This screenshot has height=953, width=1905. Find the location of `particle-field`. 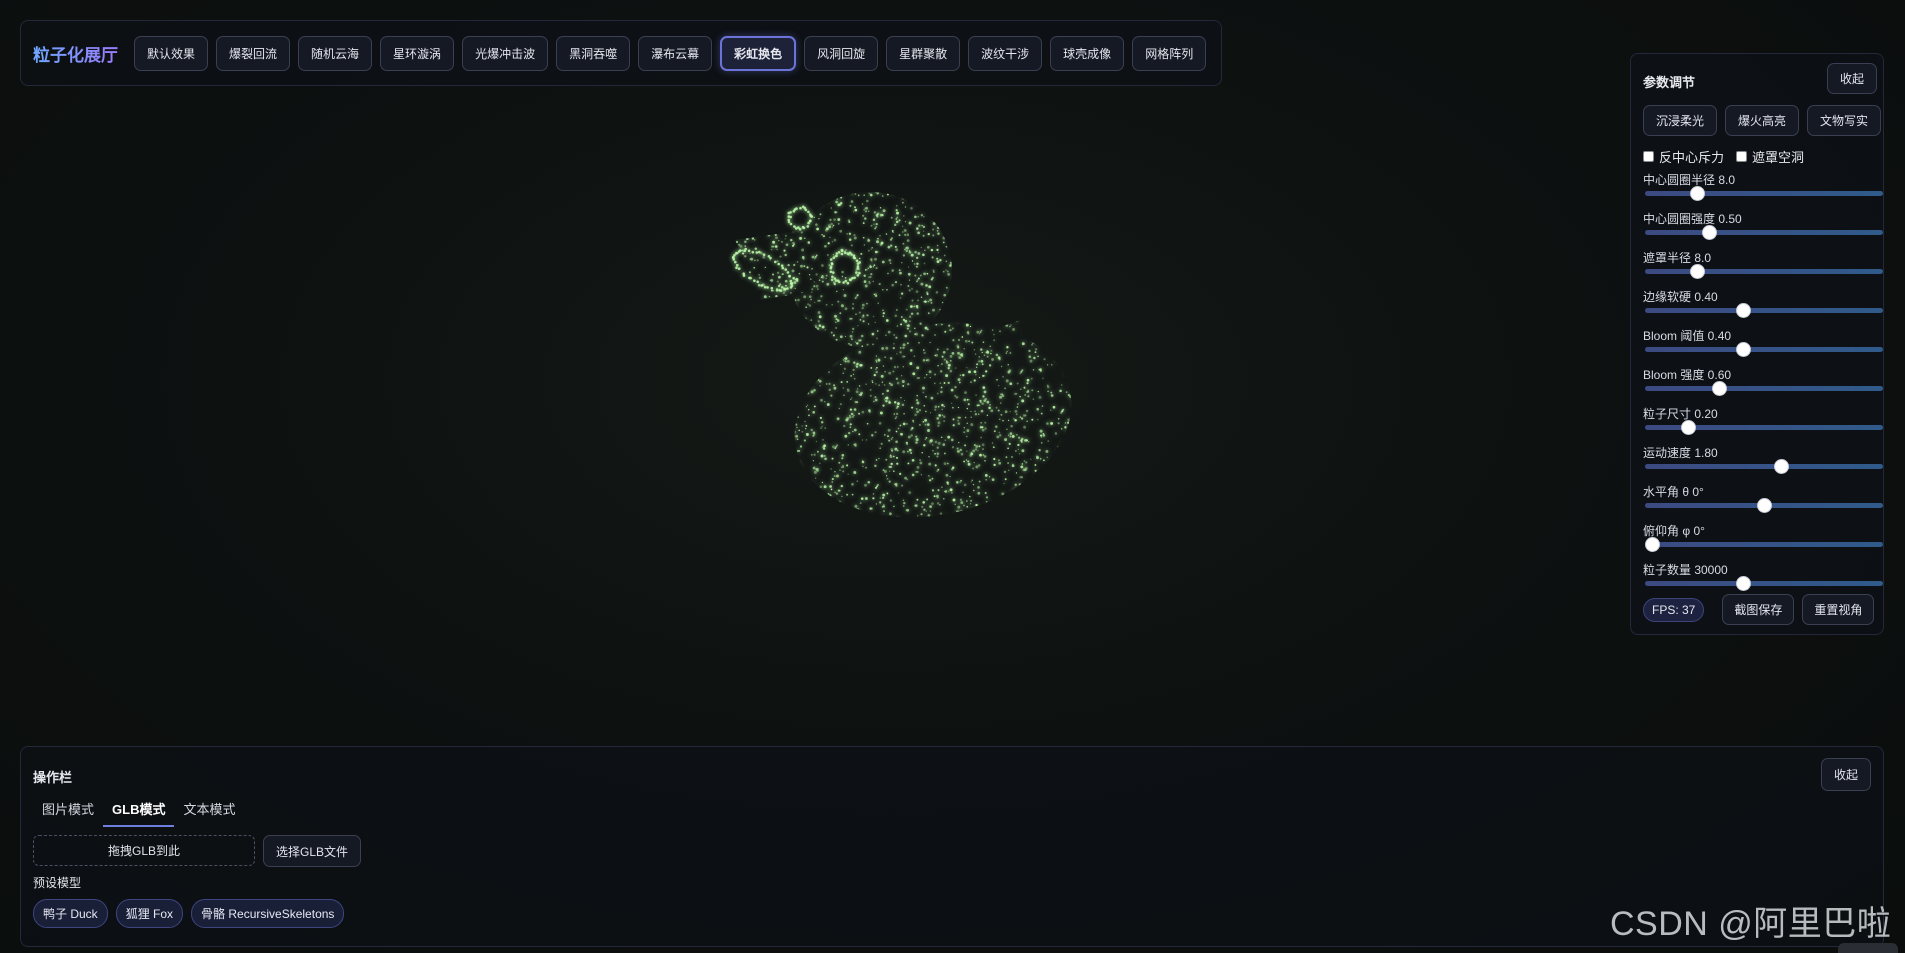

particle-field is located at coordinates (908, 359).